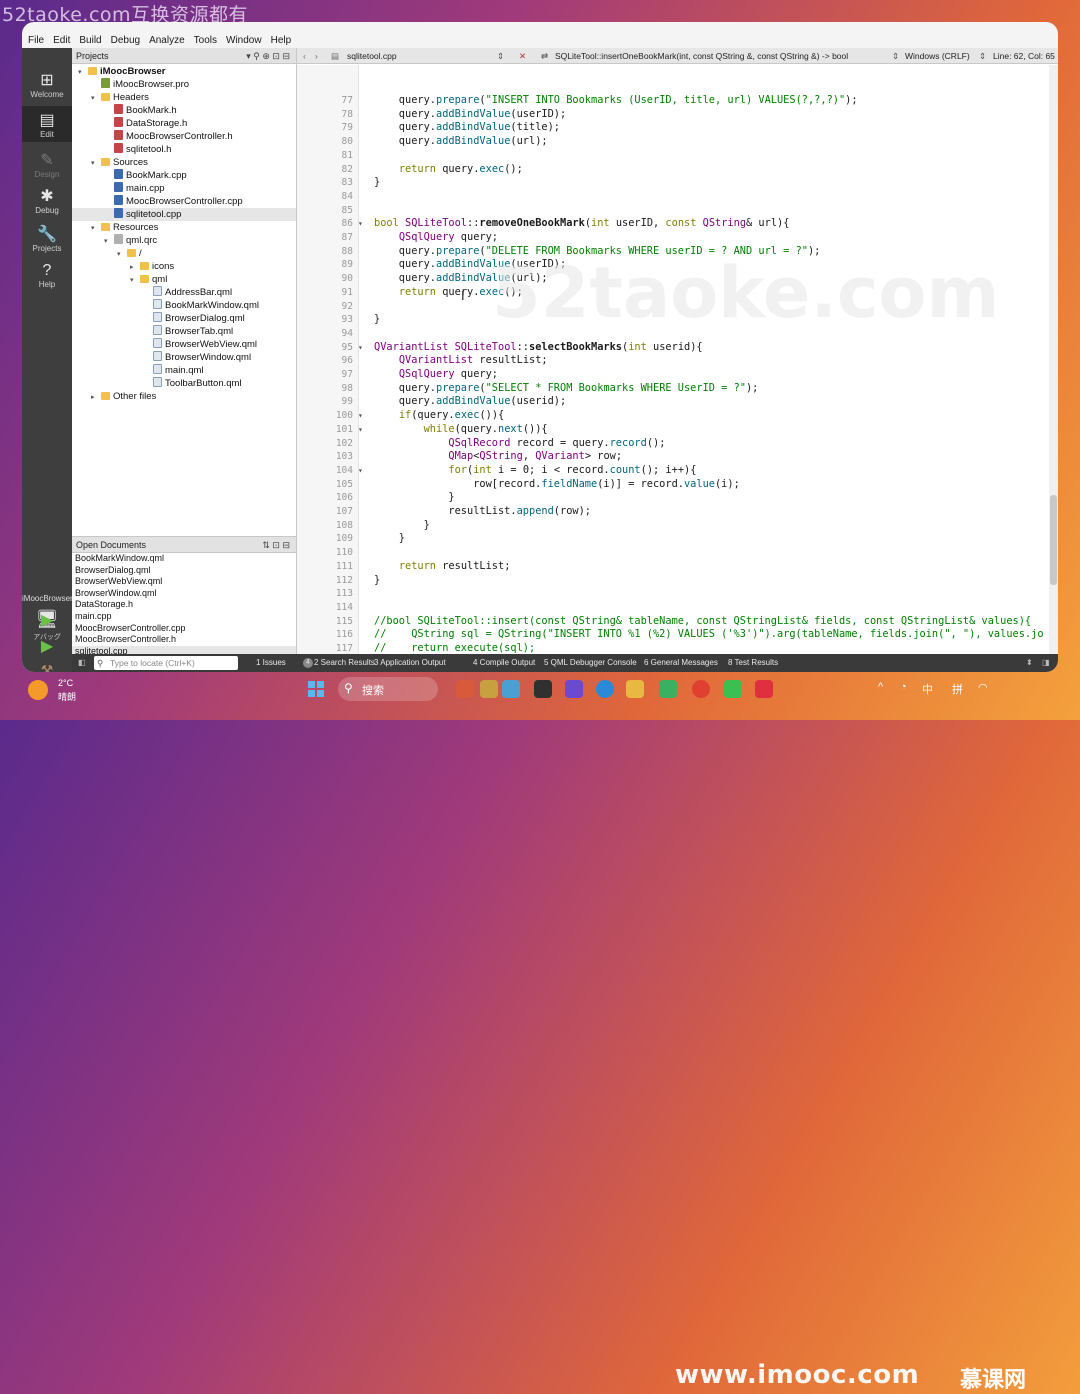 This screenshot has width=1080, height=1394. I want to click on code-line: 103 QMap<QString, QVariant> row;, so click(677, 457).